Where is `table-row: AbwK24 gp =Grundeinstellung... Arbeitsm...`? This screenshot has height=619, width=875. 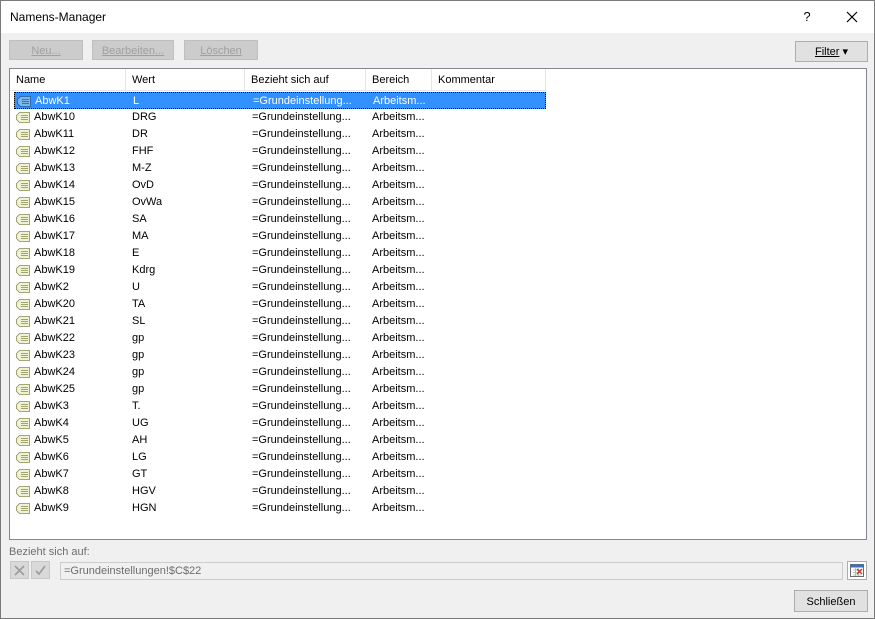
table-row: AbwK24 gp =Grundeinstellung... Arbeitsm... is located at coordinates (280, 372).